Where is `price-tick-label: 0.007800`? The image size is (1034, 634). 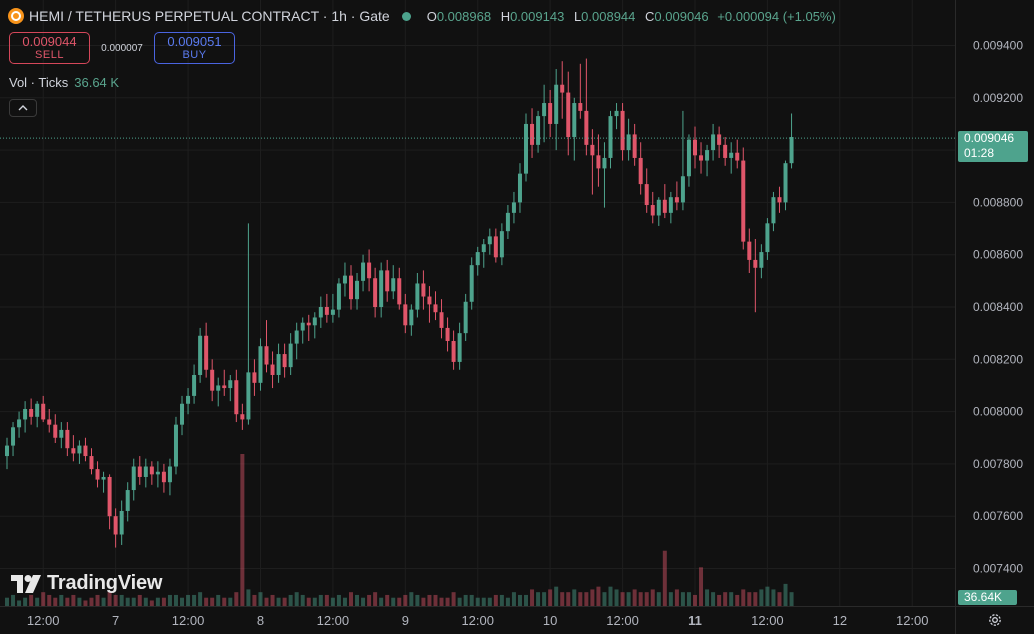
price-tick-label: 0.007800 is located at coordinates (998, 464).